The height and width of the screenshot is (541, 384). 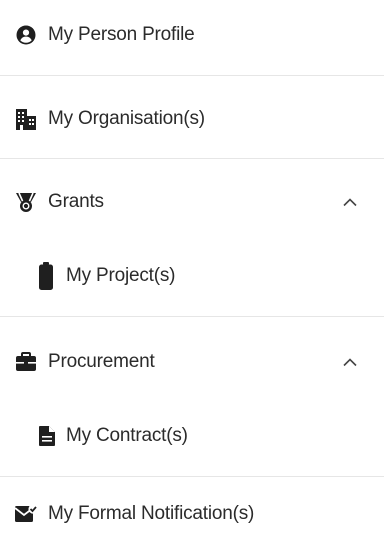 What do you see at coordinates (192, 276) in the screenshot?
I see `menu-item-my-projects: My Project(s)` at bounding box center [192, 276].